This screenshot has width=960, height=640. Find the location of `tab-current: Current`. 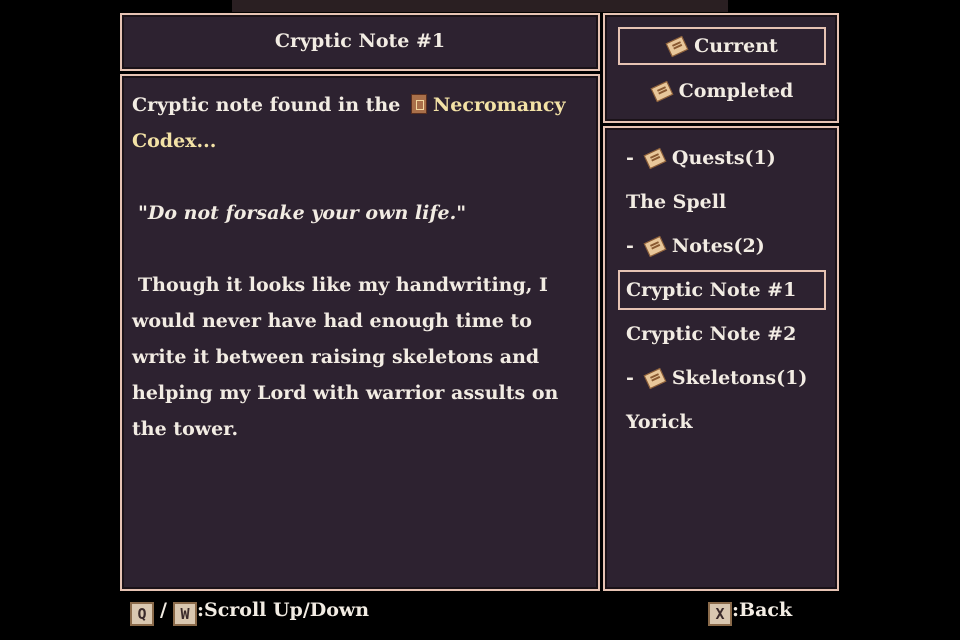

tab-current: Current is located at coordinates (722, 46).